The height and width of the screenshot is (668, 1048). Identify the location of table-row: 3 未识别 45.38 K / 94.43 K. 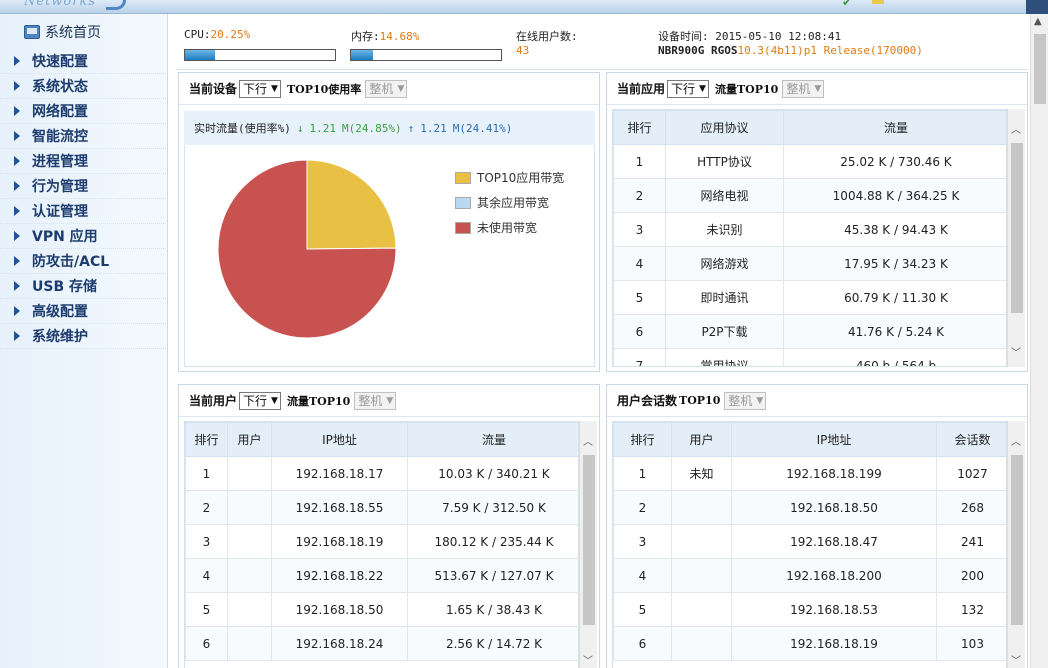
(809, 229).